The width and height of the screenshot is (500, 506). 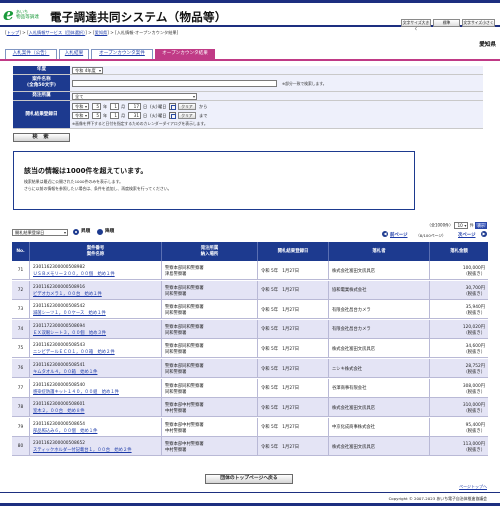 What do you see at coordinates (379, 290) in the screenshot?
I see `cell-winner: 協和電業株式会社` at bounding box center [379, 290].